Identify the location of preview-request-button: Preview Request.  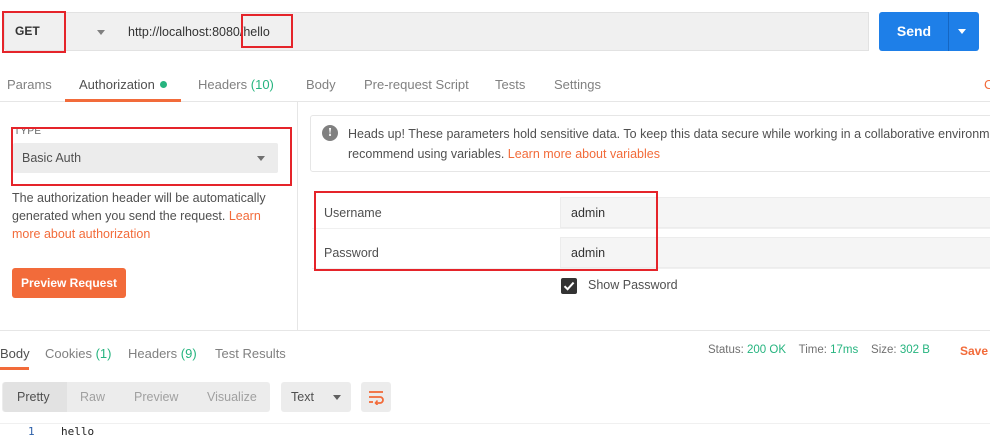
(69, 283).